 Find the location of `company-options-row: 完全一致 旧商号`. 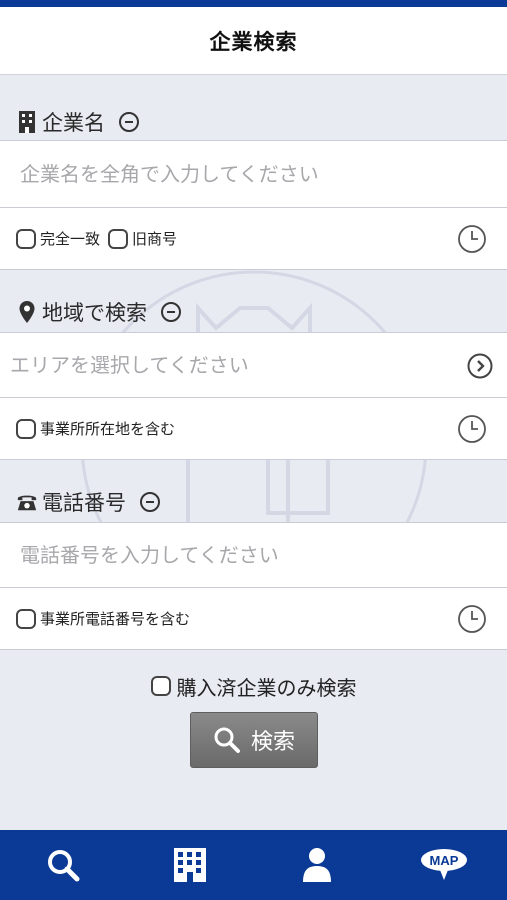

company-options-row: 完全一致 旧商号 is located at coordinates (253, 239).